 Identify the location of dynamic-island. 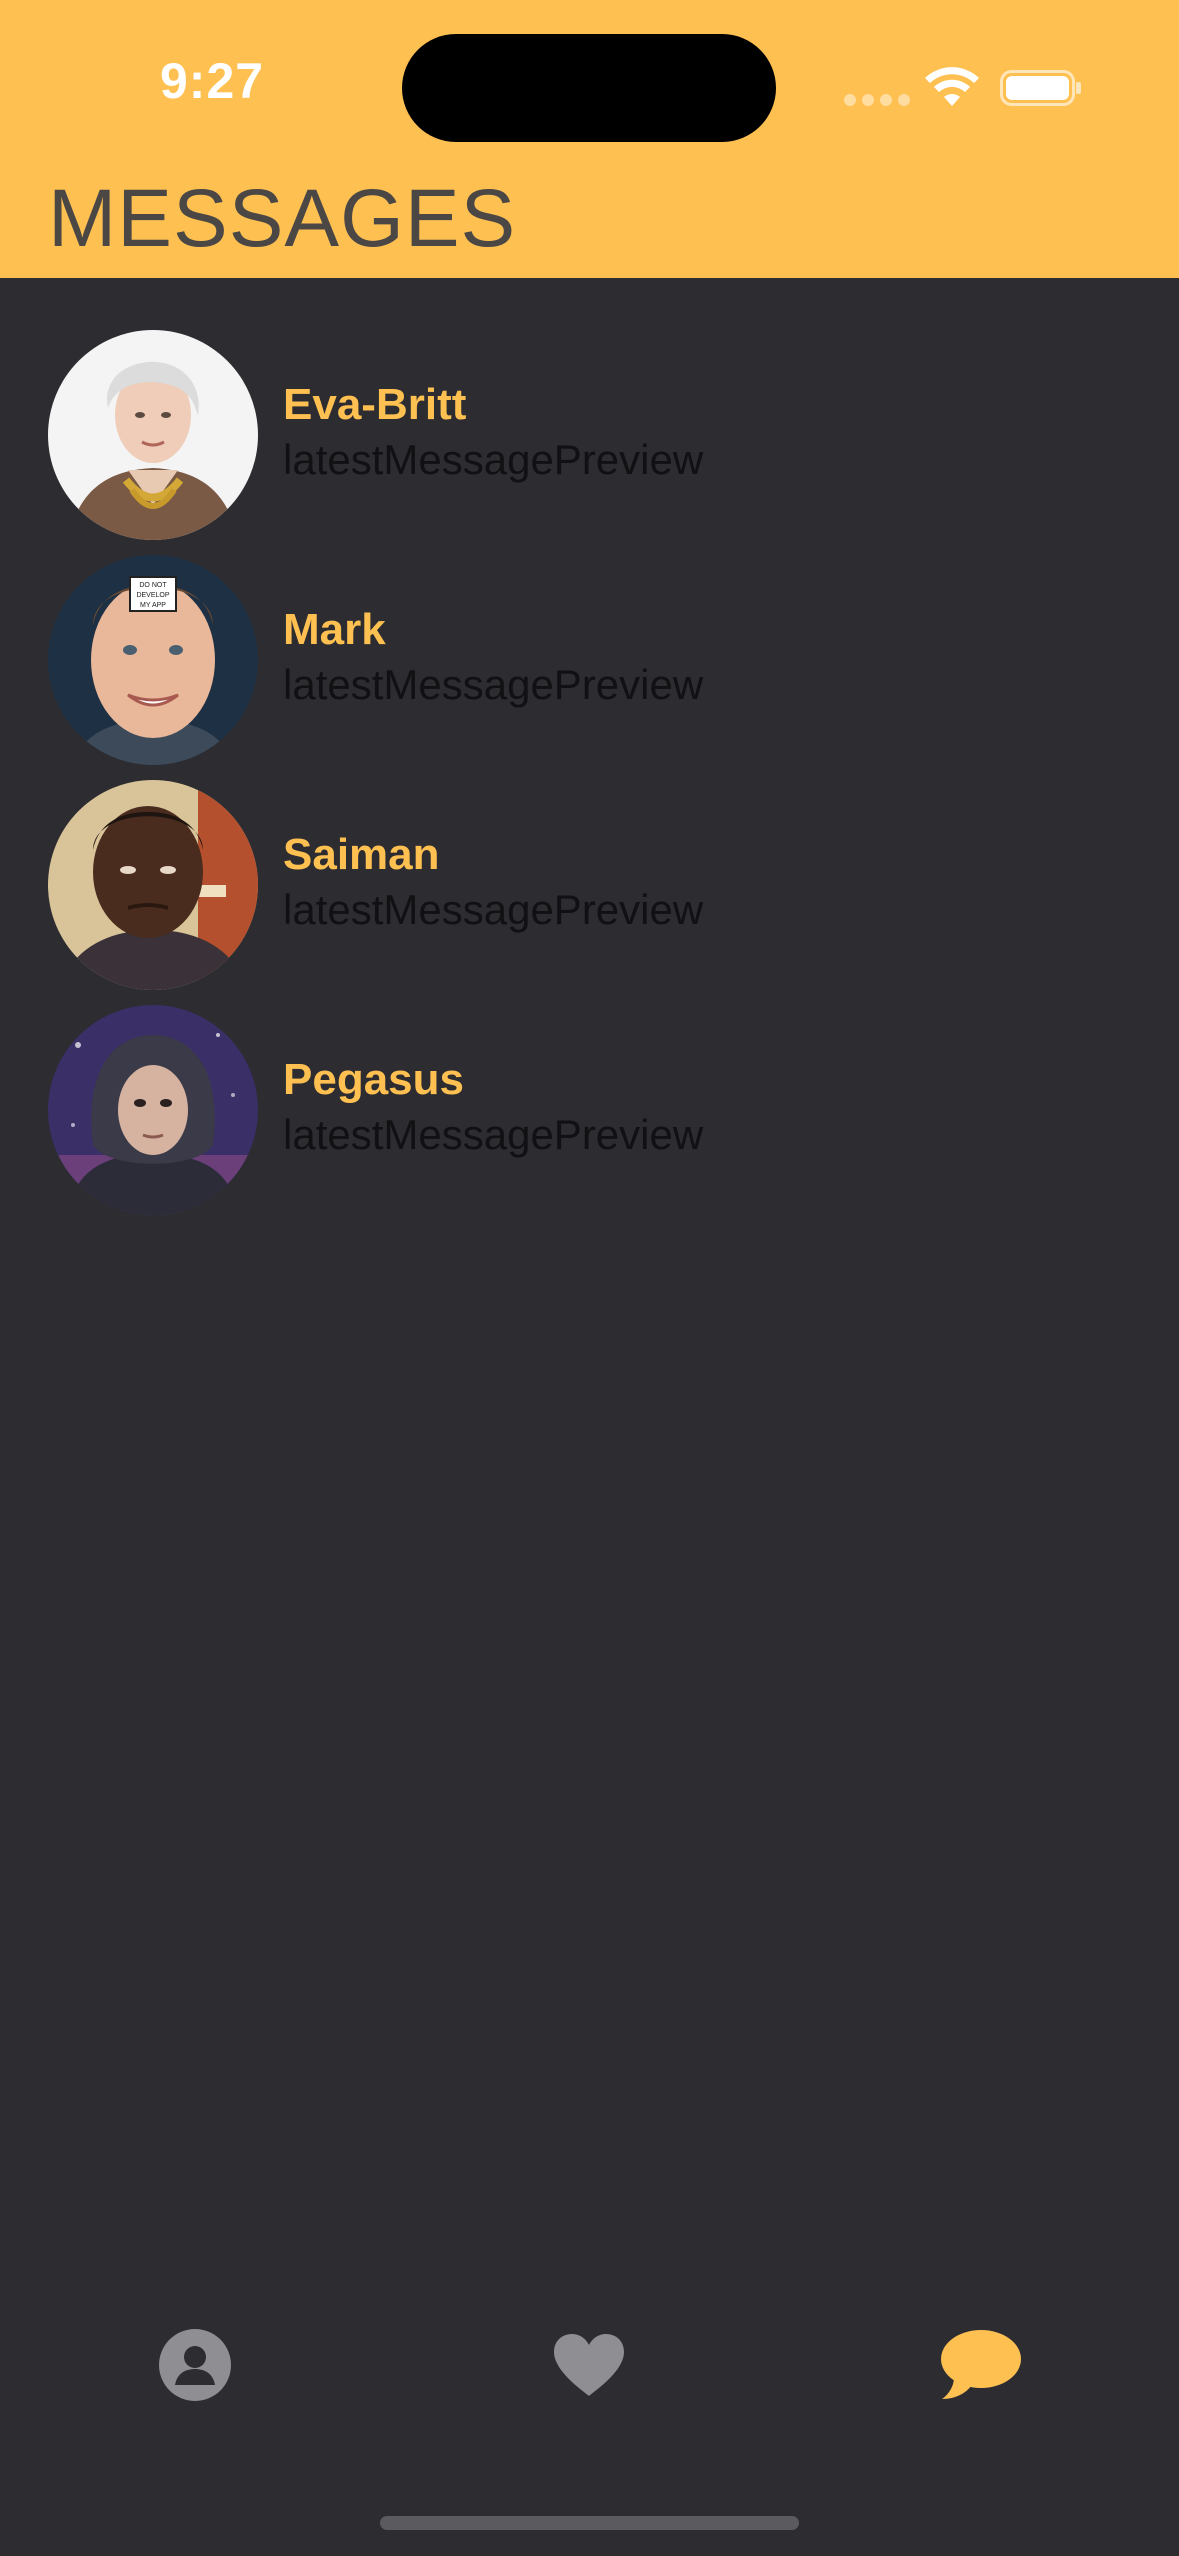
(589, 88).